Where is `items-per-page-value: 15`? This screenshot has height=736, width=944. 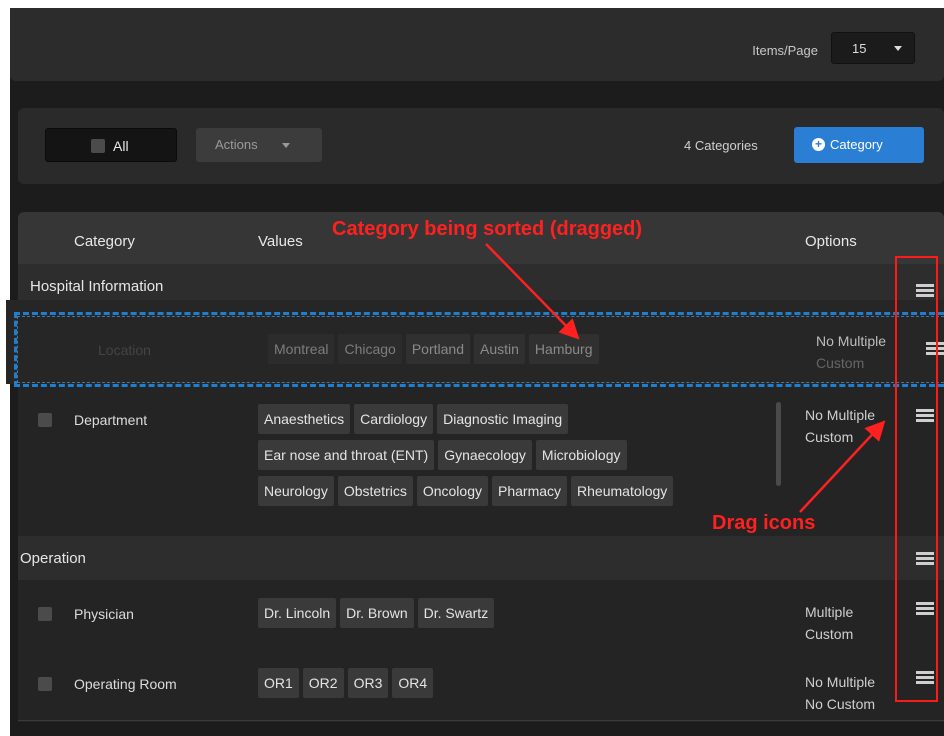
items-per-page-value: 15 is located at coordinates (859, 48).